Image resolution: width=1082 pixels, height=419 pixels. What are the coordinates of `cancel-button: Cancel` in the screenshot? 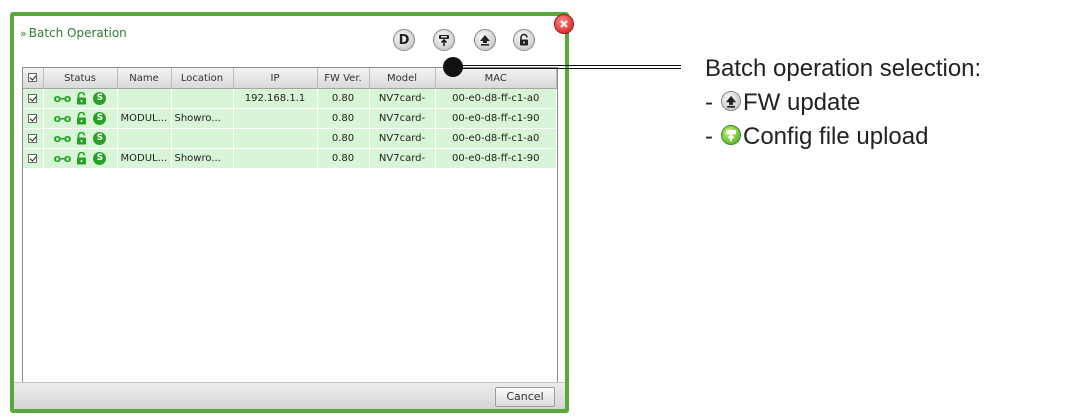 It's located at (525, 397).